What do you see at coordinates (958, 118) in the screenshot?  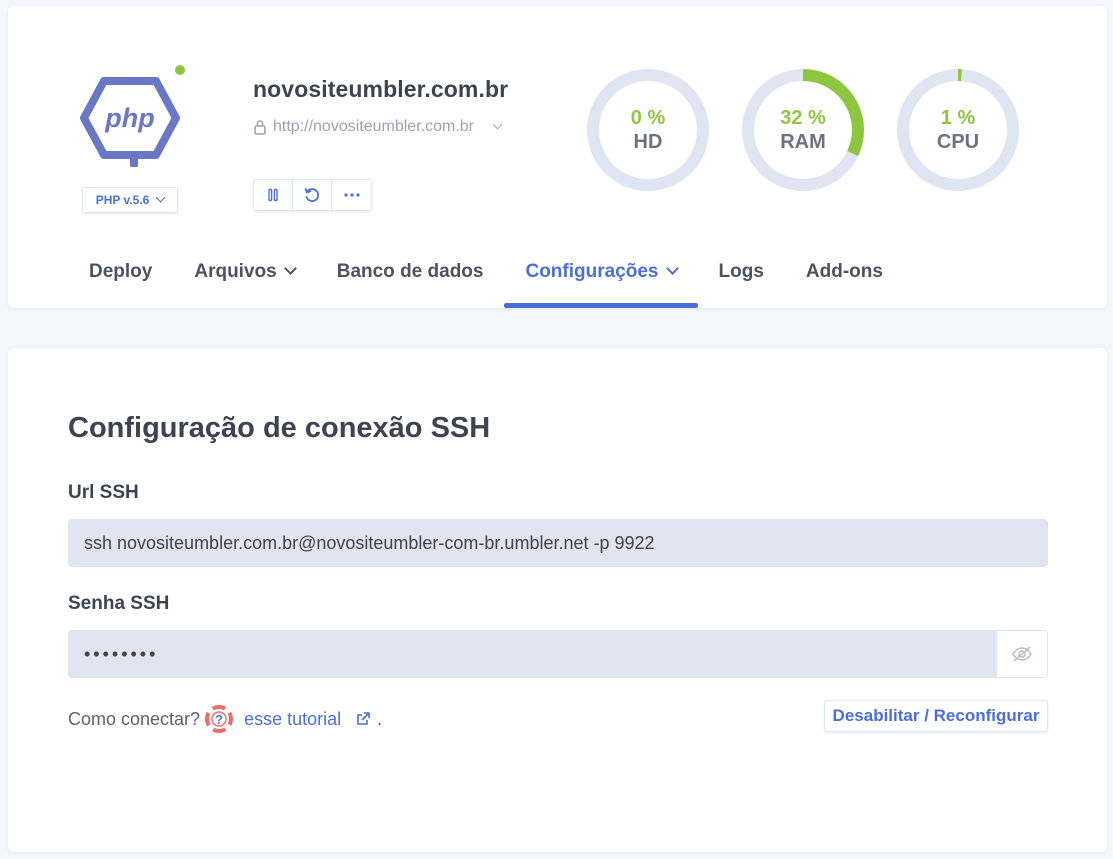 I see `gauge-cpu-value: 1 %` at bounding box center [958, 118].